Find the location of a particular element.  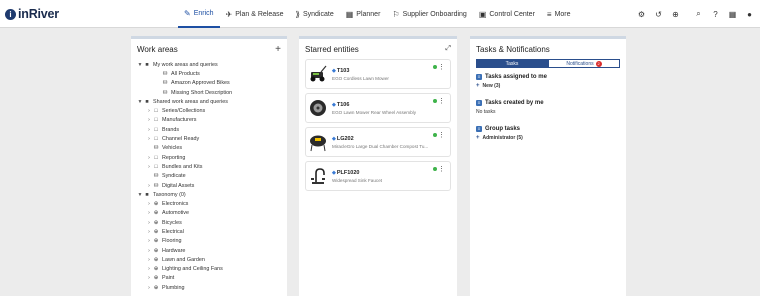

app-grid-icon: ▦ is located at coordinates (732, 14).